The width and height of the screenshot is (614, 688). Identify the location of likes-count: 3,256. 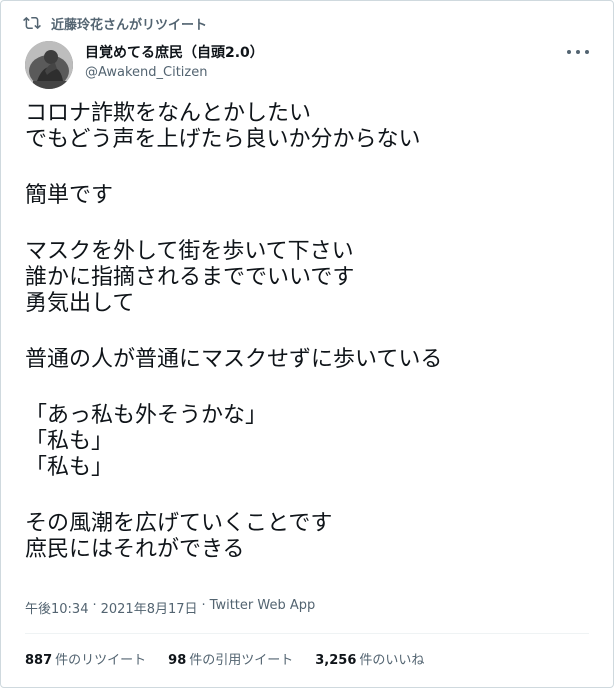
(336, 660).